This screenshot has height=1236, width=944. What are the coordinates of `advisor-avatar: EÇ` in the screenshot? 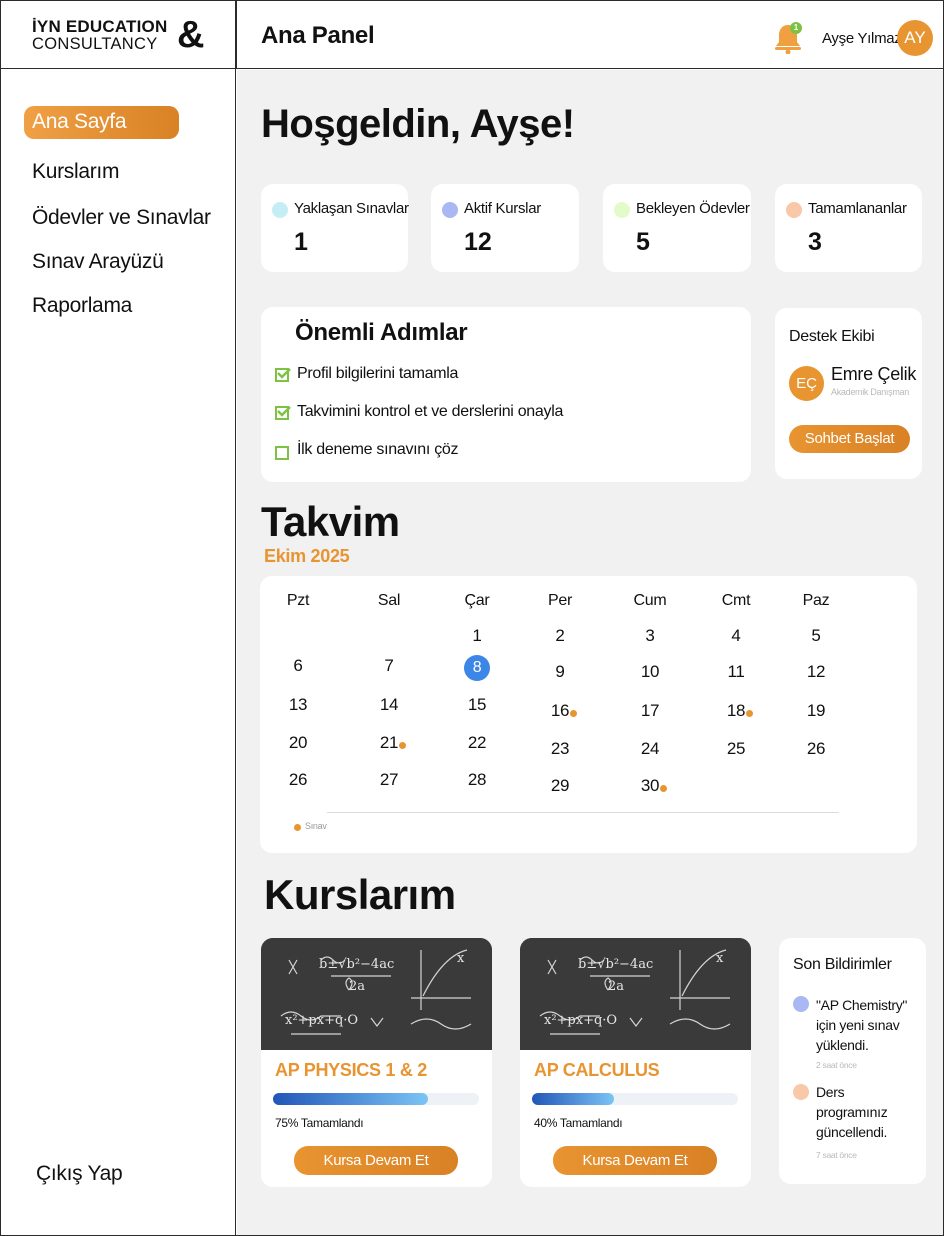 It's located at (806, 383).